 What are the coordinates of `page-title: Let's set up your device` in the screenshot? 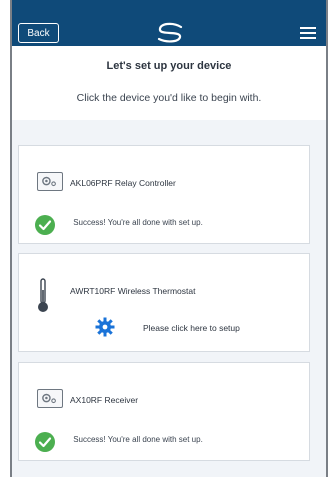 It's located at (169, 66).